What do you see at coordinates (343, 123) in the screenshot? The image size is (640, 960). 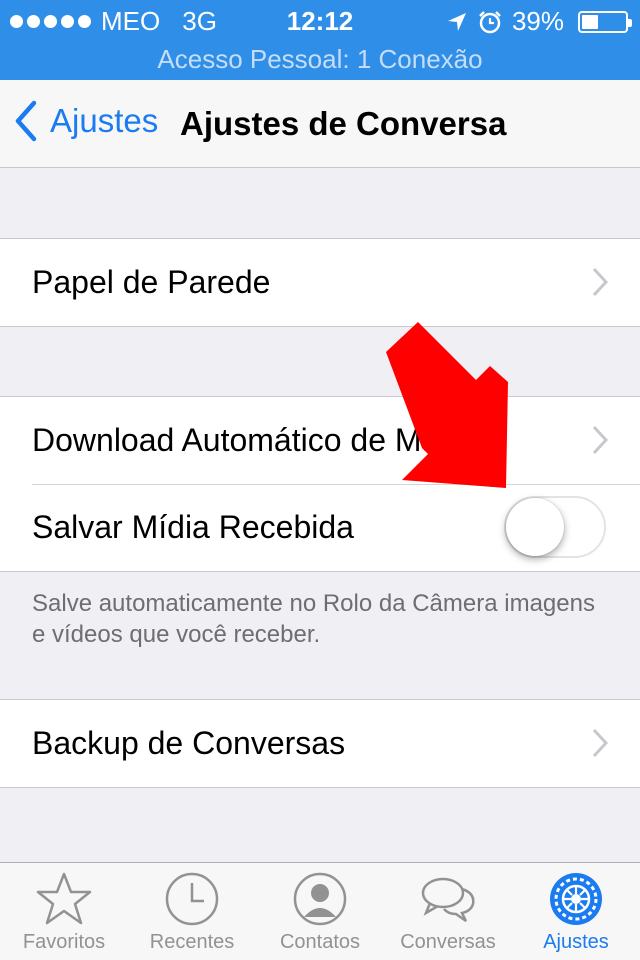 I see `page-title: Ajustes de Conversa` at bounding box center [343, 123].